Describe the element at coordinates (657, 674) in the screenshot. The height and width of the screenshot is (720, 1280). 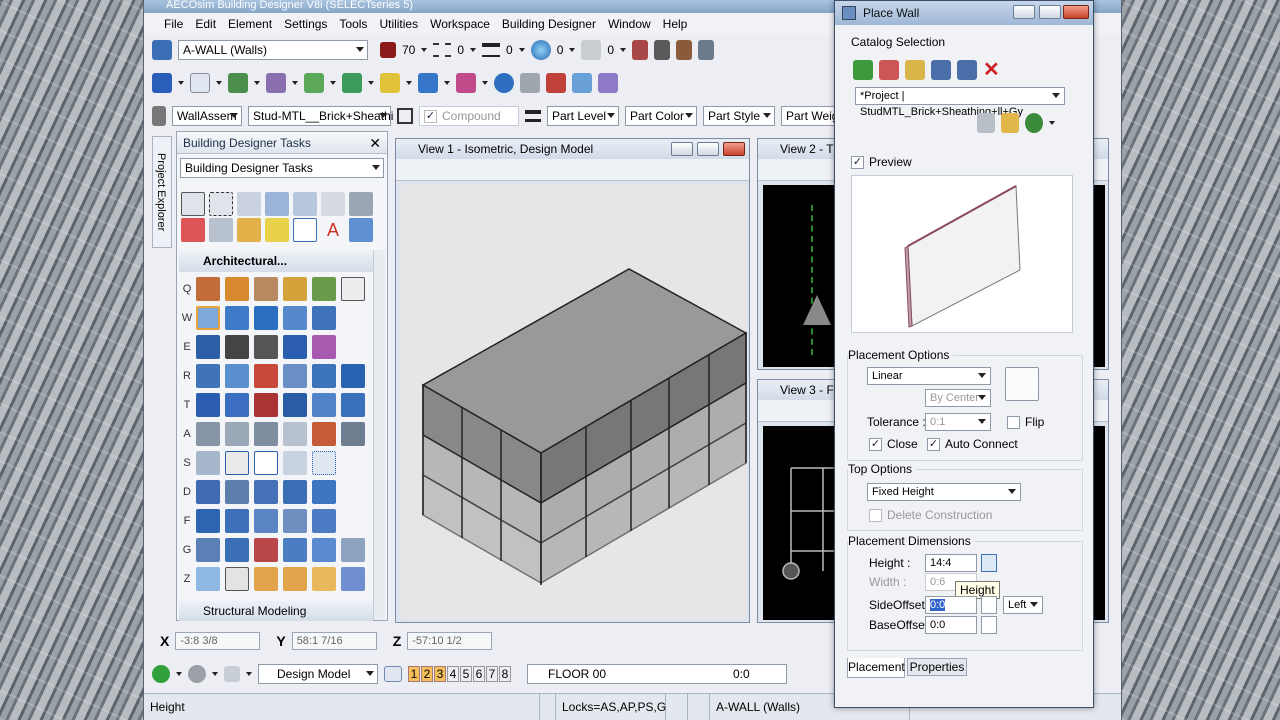
I see `floor-select: FLOOR 00 0:0` at that location.